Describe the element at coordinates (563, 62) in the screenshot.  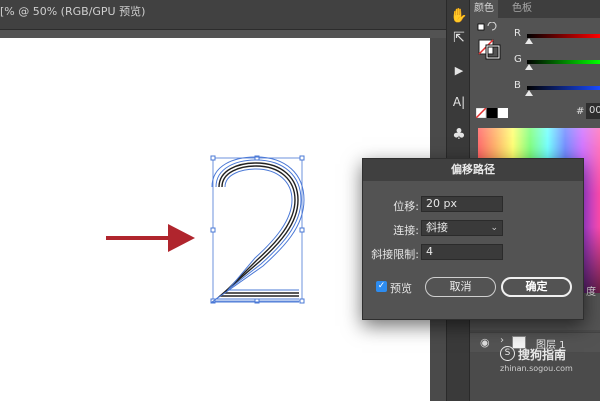
I see `slider-g` at that location.